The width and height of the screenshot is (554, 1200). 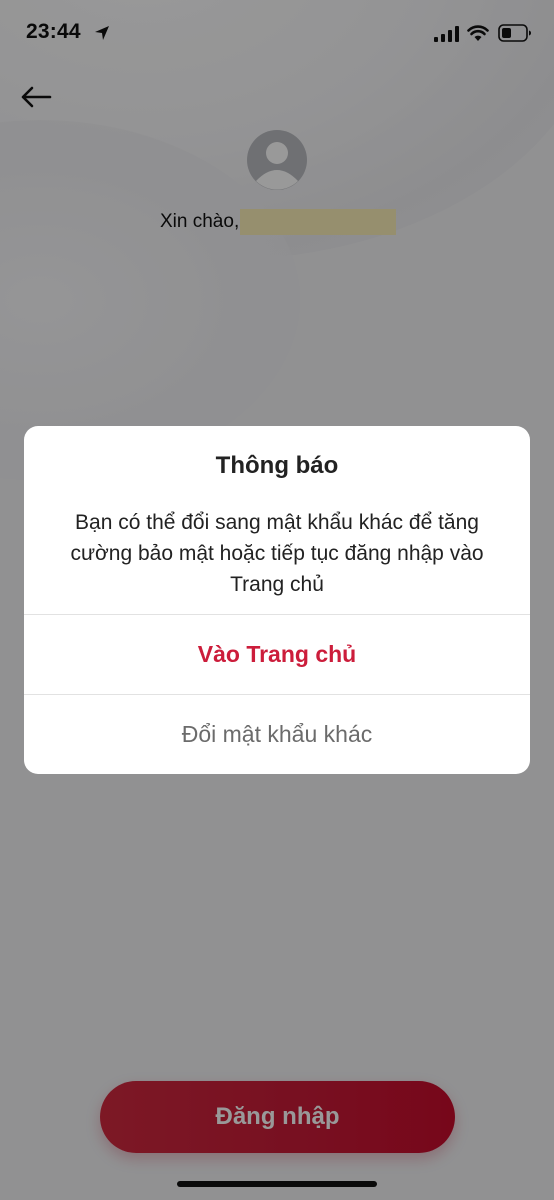 What do you see at coordinates (277, 465) in the screenshot?
I see `dialog-title: Thông báo` at bounding box center [277, 465].